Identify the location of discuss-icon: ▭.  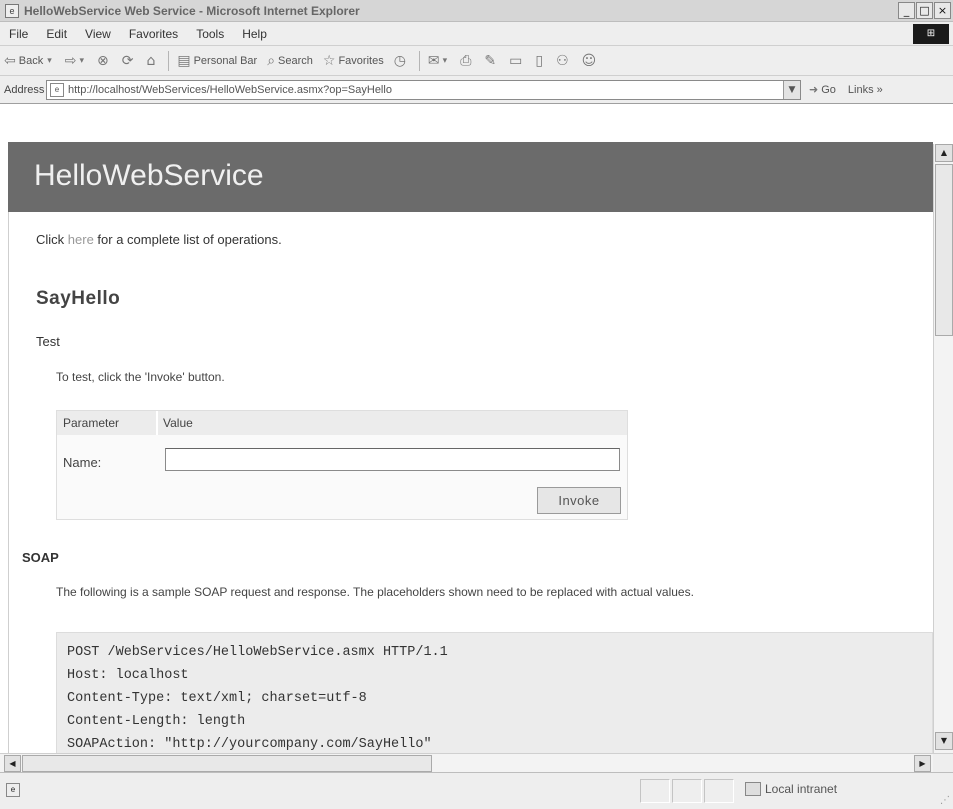
(516, 60).